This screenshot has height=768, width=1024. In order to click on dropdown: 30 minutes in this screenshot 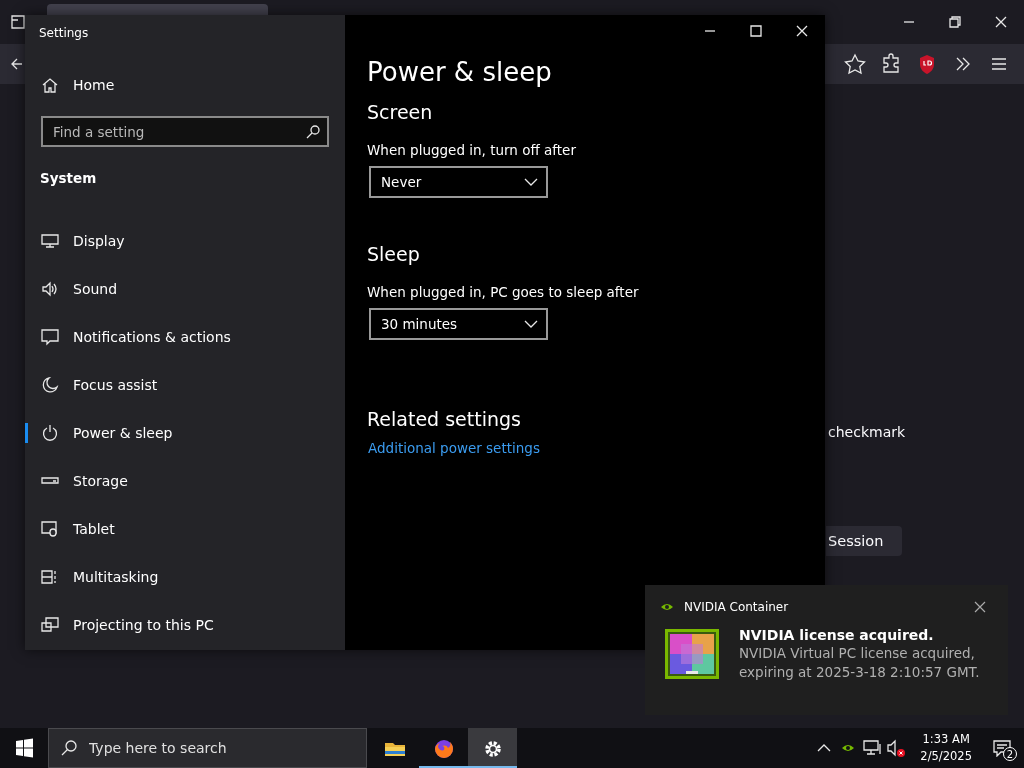, I will do `click(458, 324)`.